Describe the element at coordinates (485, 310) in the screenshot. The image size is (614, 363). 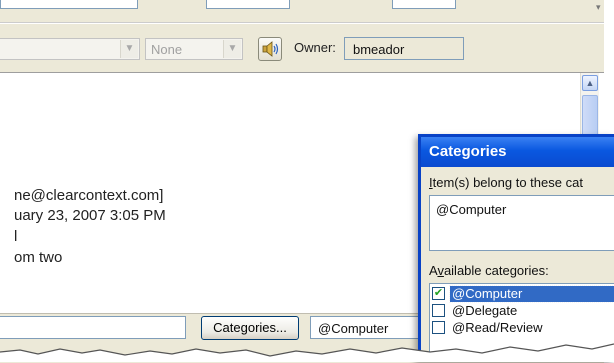
I see `category-label: @Delegate` at that location.